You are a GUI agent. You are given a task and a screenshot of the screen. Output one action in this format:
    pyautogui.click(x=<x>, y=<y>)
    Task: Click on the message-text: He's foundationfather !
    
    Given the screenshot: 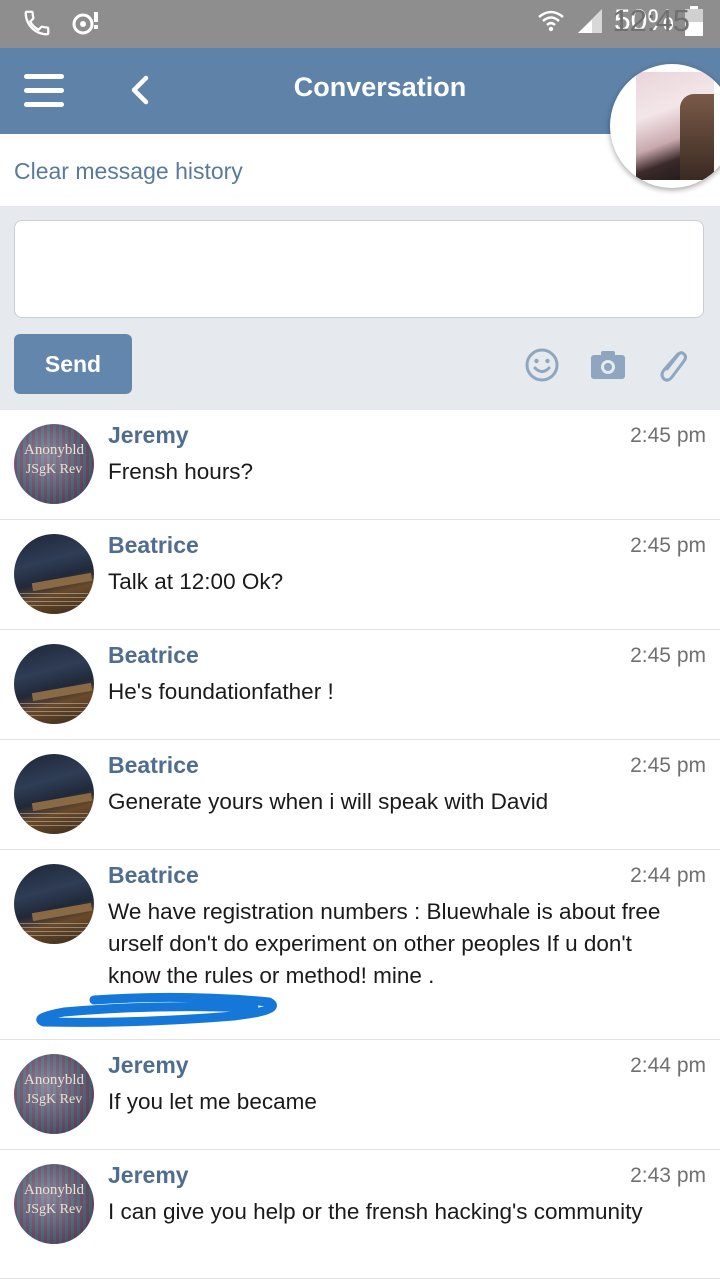 What is the action you would take?
    pyautogui.click(x=221, y=691)
    